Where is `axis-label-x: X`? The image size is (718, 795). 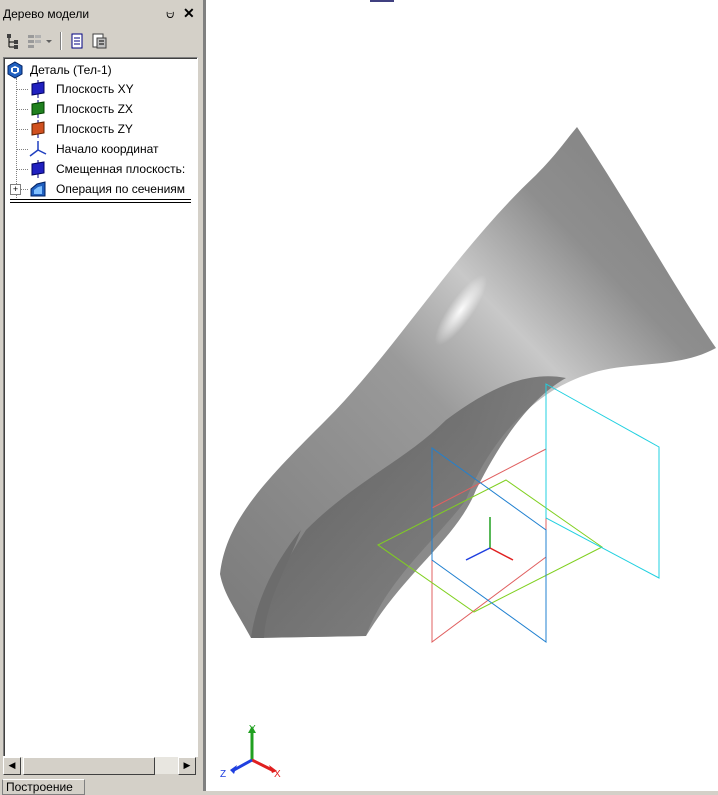
axis-label-x: X is located at coordinates (277, 774).